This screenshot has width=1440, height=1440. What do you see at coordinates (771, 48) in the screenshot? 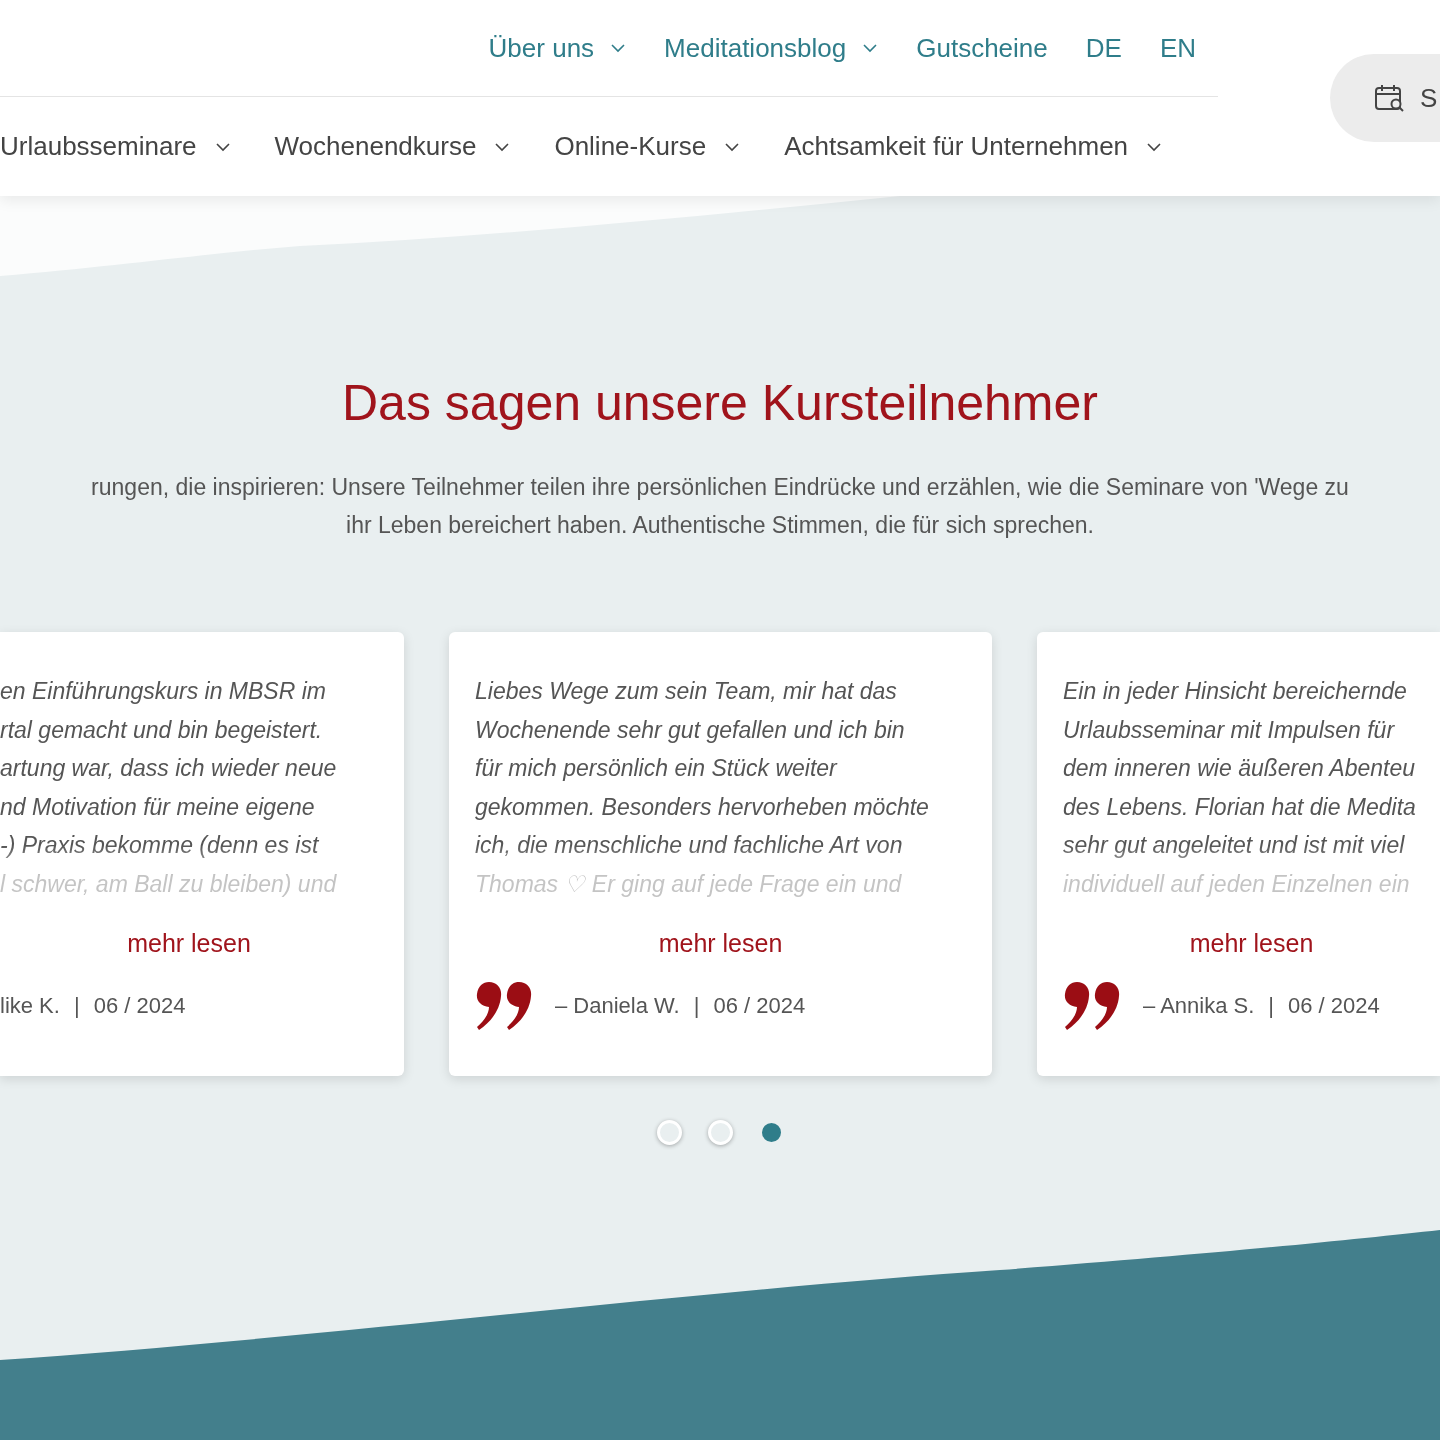
I see `nav-link: Meditationsblog` at bounding box center [771, 48].